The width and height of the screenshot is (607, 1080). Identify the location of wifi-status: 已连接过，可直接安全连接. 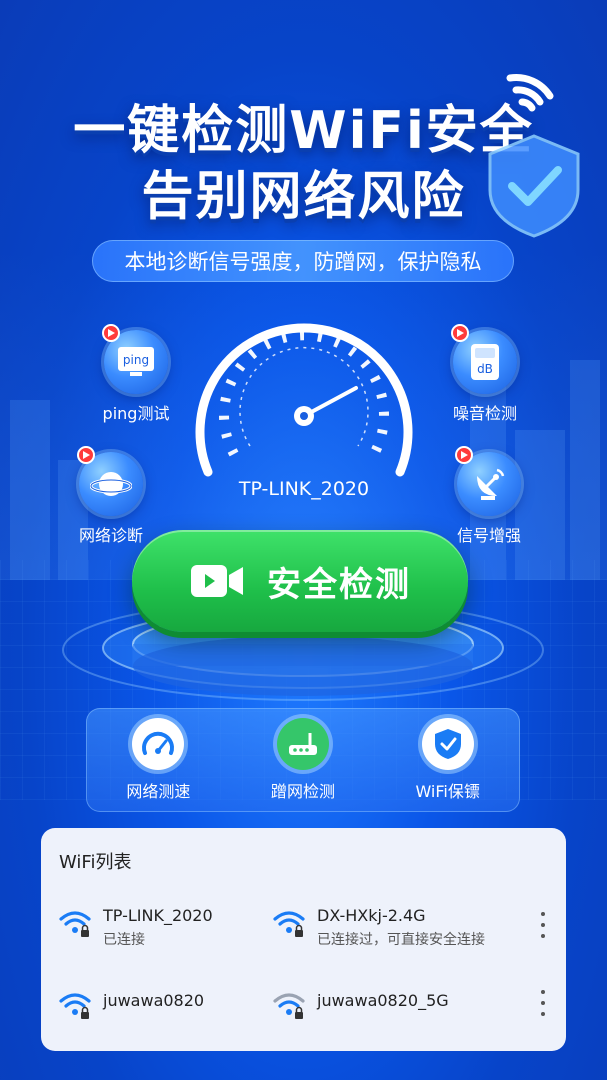
(401, 940).